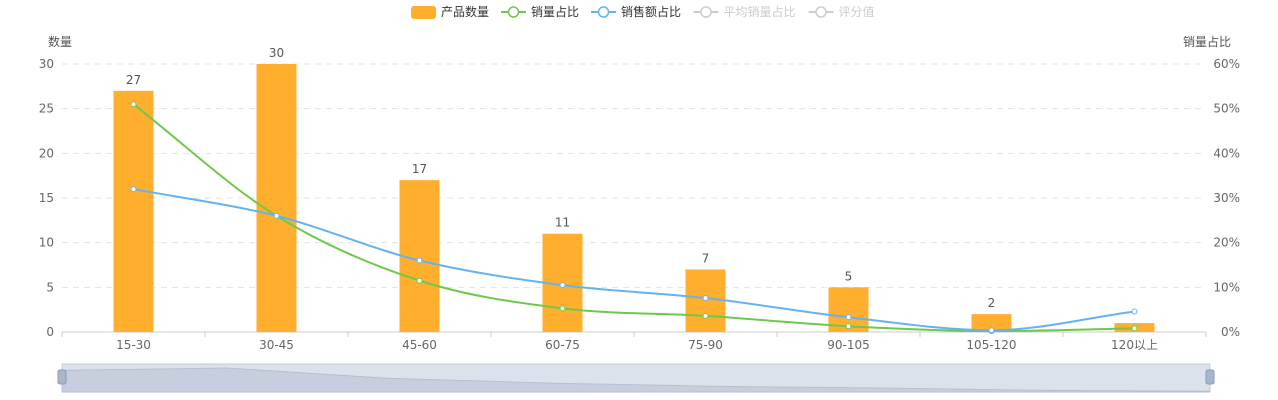 The image size is (1278, 400). I want to click on x-tick-label: 90-105, so click(848, 345).